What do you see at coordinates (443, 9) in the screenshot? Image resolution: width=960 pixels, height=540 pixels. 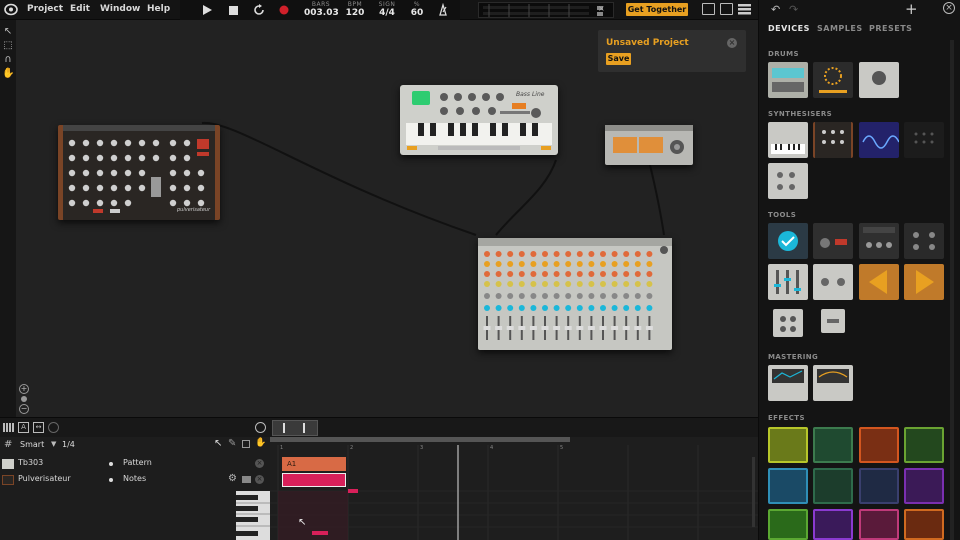 I see `metronome-icon` at bounding box center [443, 9].